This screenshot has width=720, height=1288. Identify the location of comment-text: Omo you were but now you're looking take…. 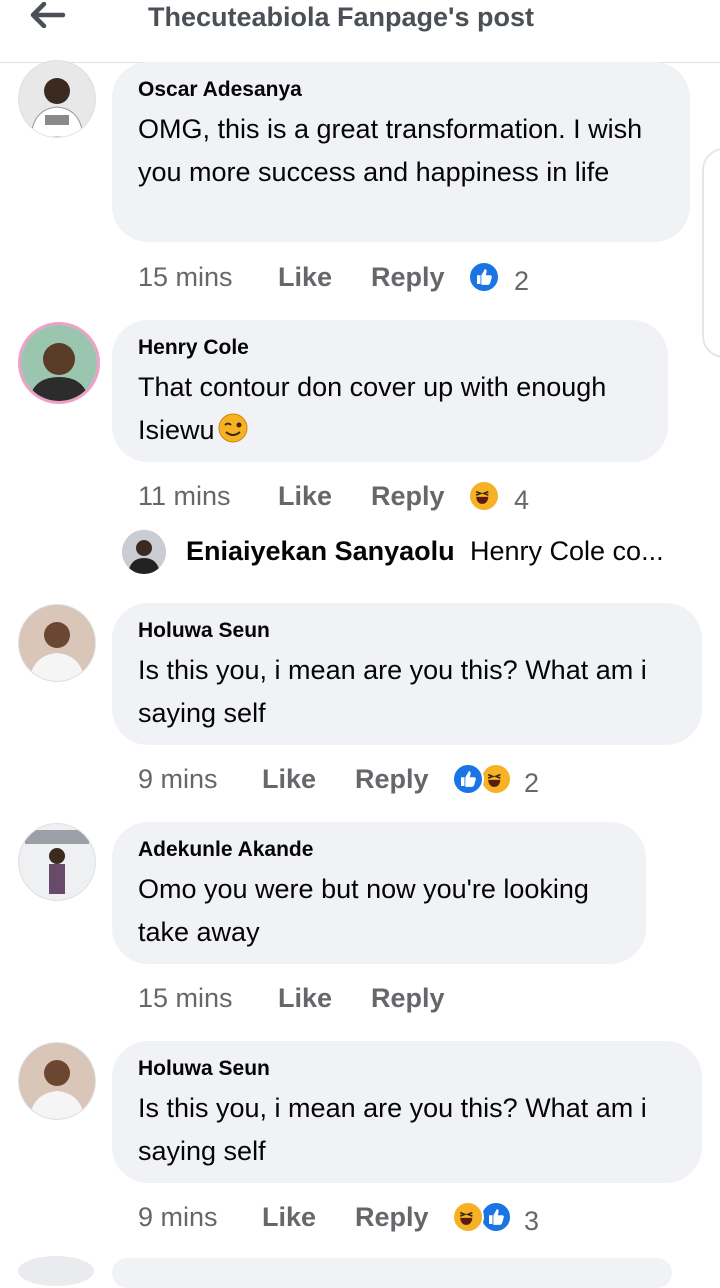
(363, 910).